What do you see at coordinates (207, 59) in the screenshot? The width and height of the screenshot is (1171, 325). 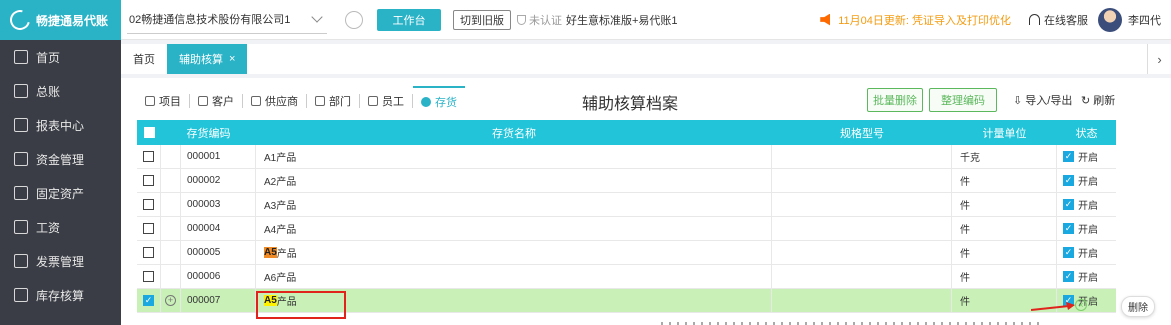 I see `tab-aux-accounting: 辅助核算 ×` at bounding box center [207, 59].